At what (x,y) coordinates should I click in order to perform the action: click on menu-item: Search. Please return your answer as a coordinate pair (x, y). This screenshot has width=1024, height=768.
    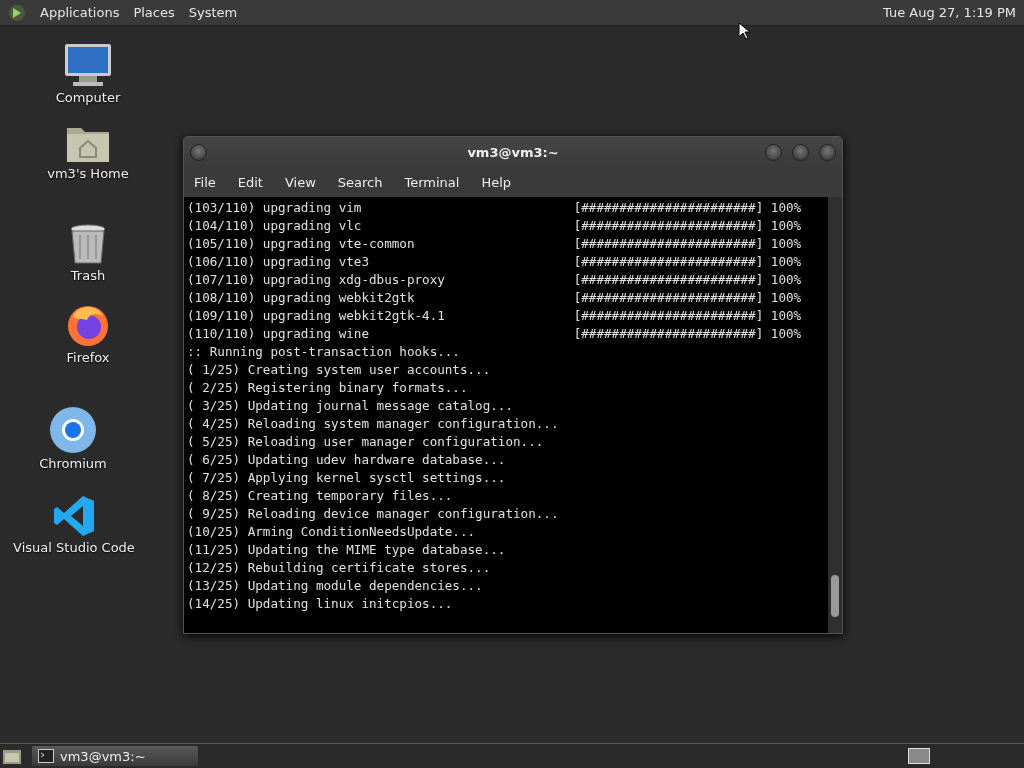
    Looking at the image, I should click on (364, 182).